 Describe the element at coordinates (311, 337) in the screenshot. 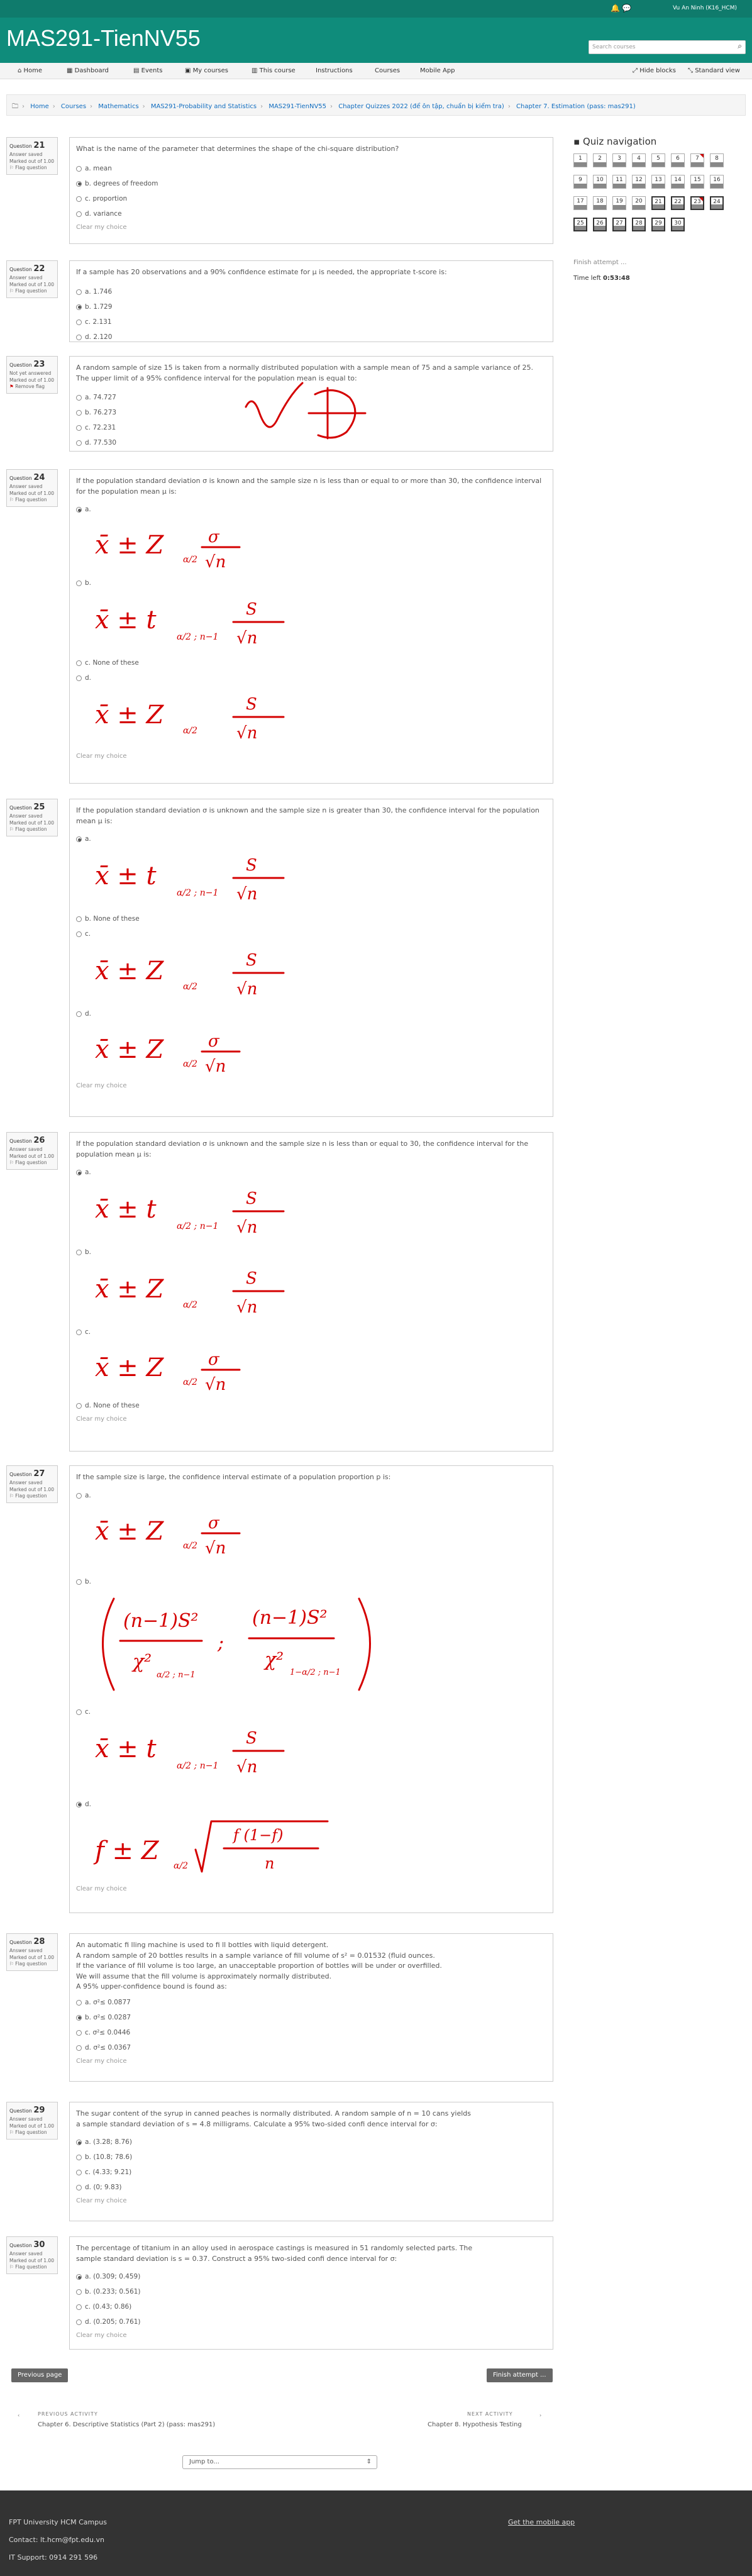

I see `option: d. 2.120` at that location.